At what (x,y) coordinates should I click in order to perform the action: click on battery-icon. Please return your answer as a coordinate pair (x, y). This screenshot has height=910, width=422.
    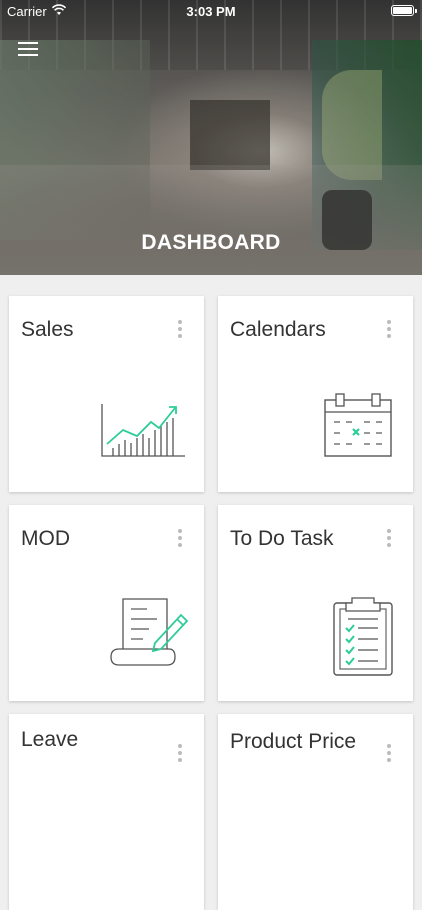
    Looking at the image, I should click on (404, 10).